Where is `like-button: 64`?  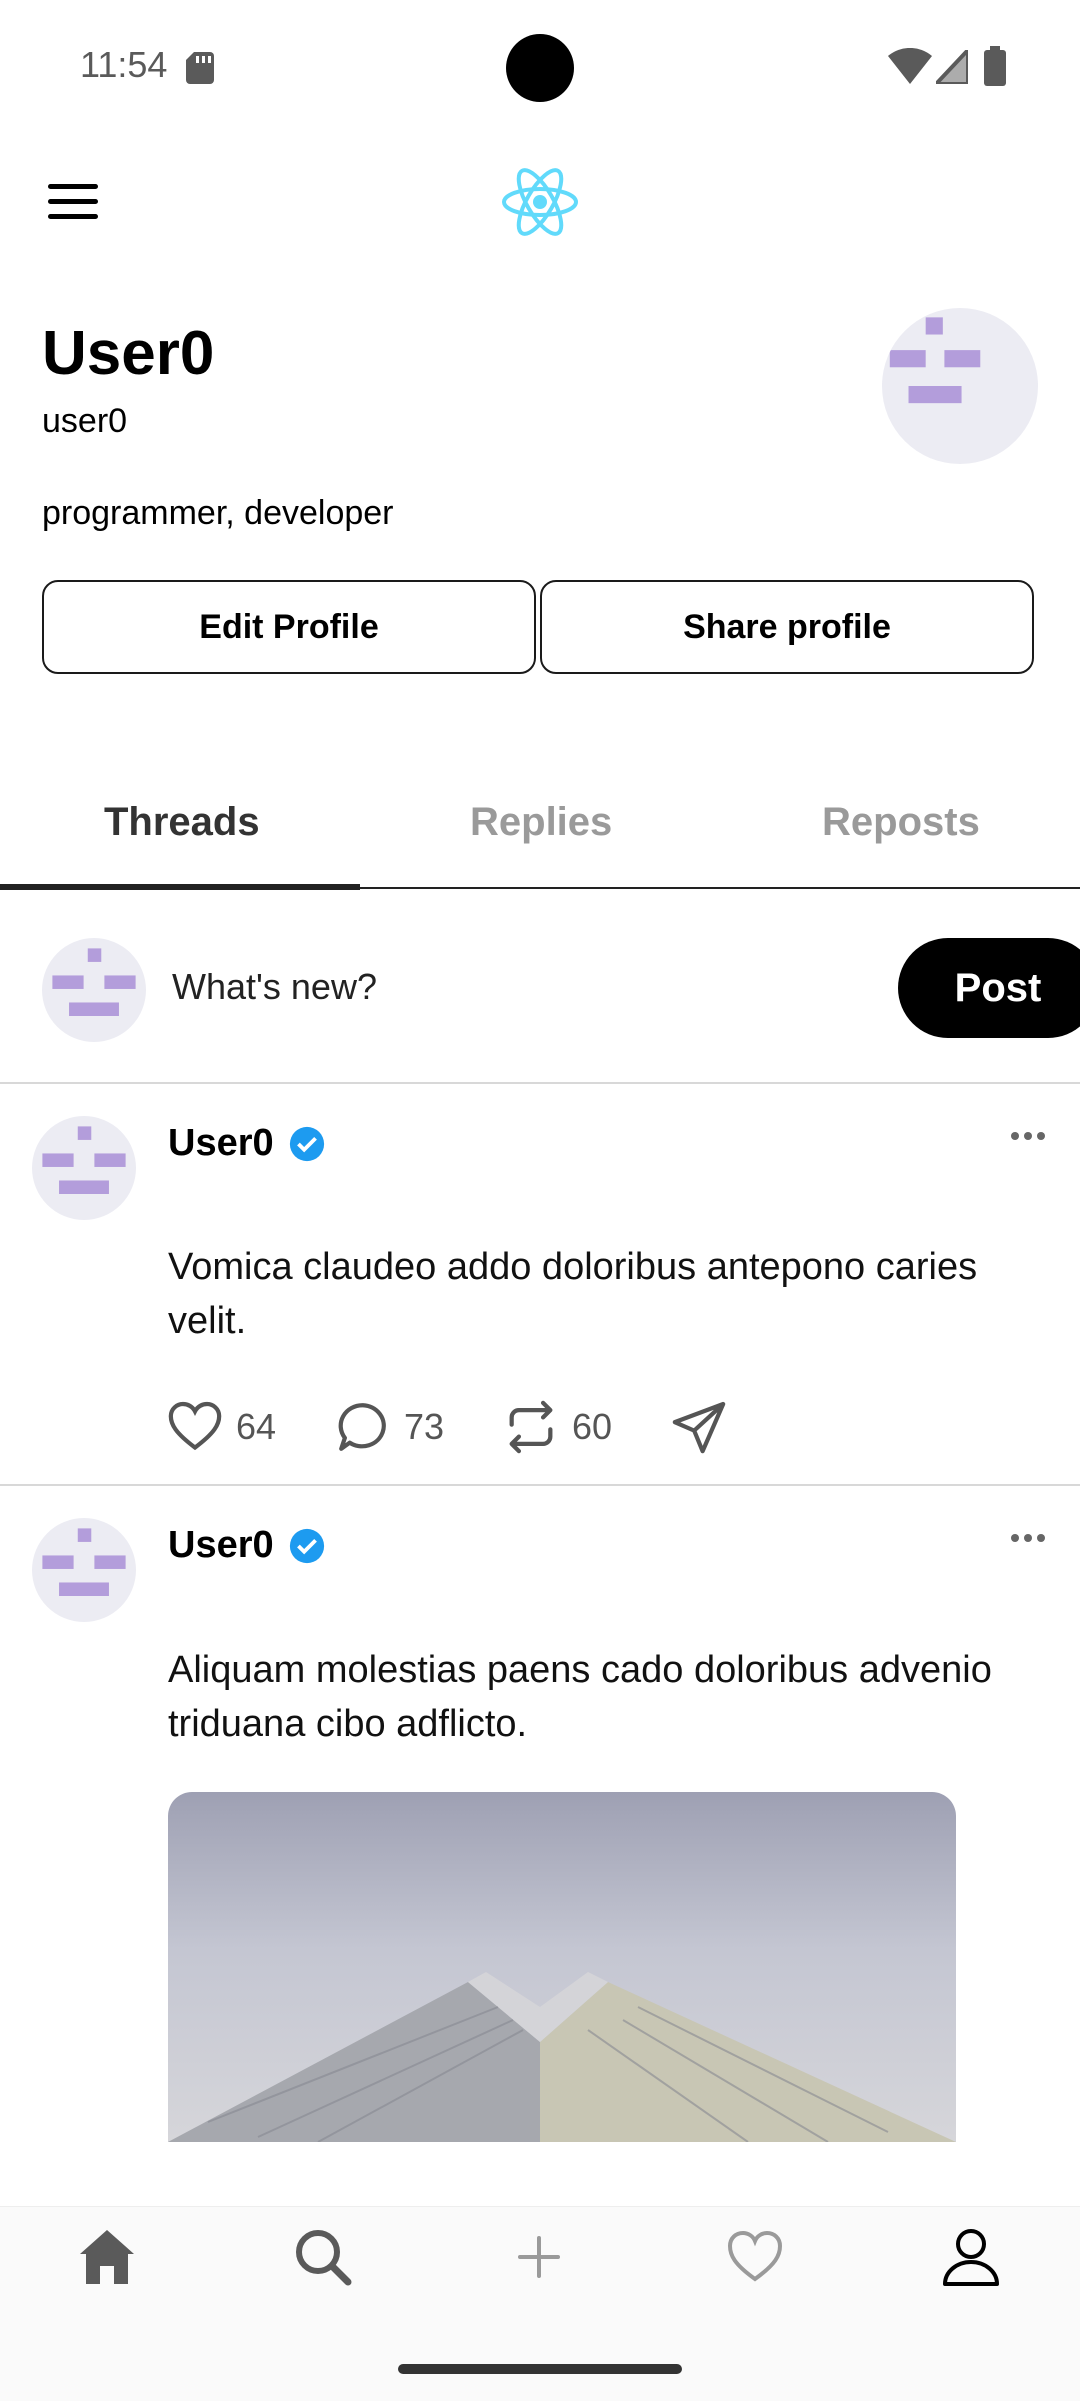
like-button: 64 is located at coordinates (221, 1427).